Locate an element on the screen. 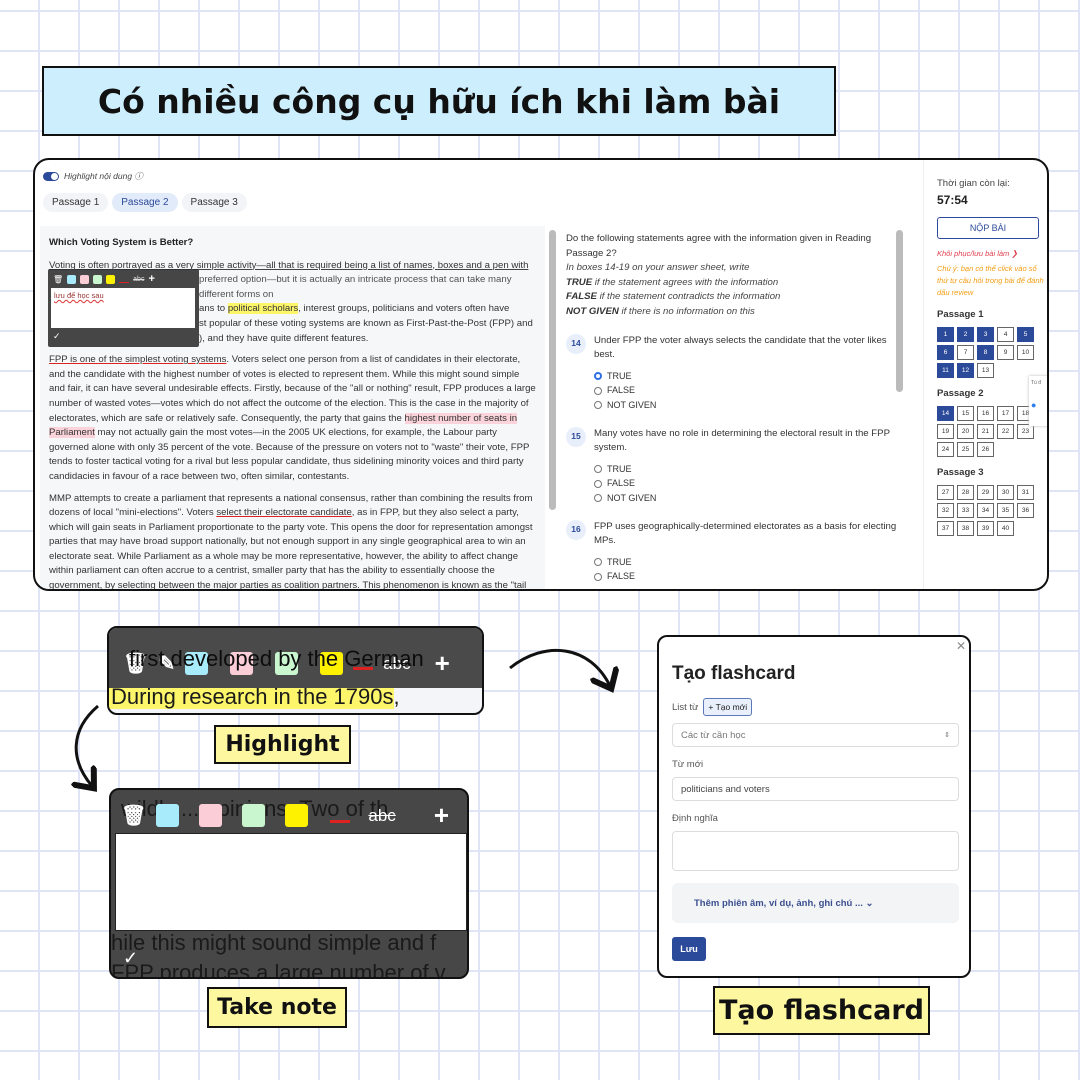 This screenshot has height=1080, width=1080. question-nav-button: 32 is located at coordinates (945, 510).